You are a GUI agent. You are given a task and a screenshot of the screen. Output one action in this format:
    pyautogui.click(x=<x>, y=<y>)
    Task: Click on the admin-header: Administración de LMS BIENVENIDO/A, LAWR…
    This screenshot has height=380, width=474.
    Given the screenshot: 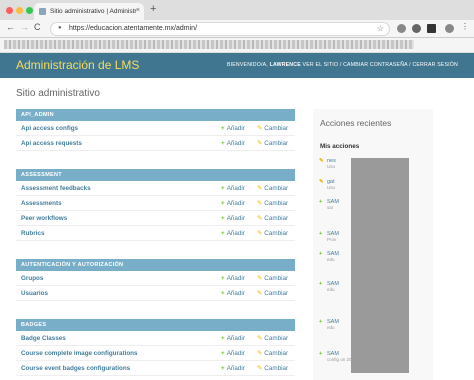 What is the action you would take?
    pyautogui.click(x=237, y=65)
    